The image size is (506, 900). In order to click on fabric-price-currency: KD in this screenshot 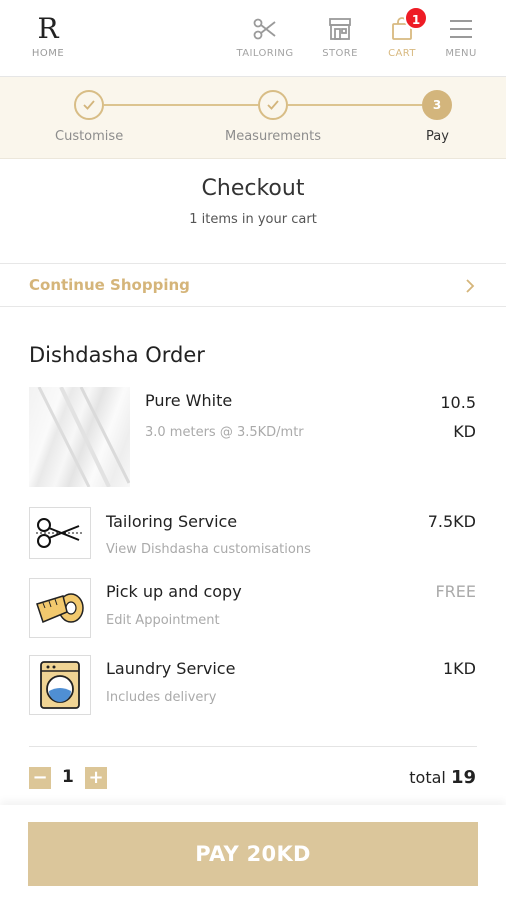, I will do `click(464, 431)`.